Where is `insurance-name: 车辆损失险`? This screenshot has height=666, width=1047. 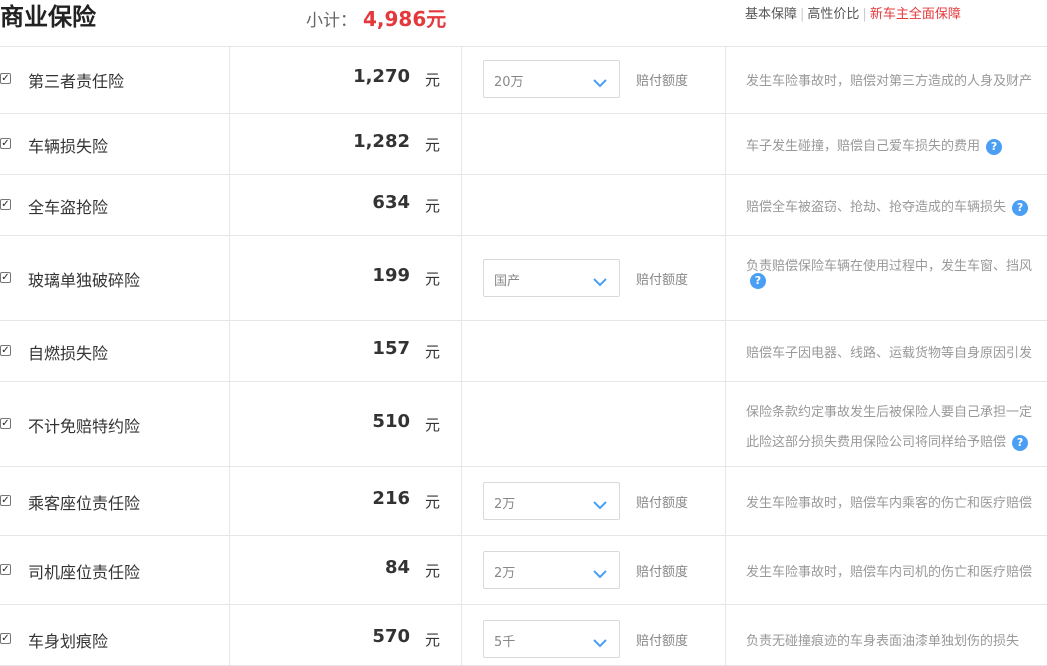
insurance-name: 车辆损失险 is located at coordinates (68, 146).